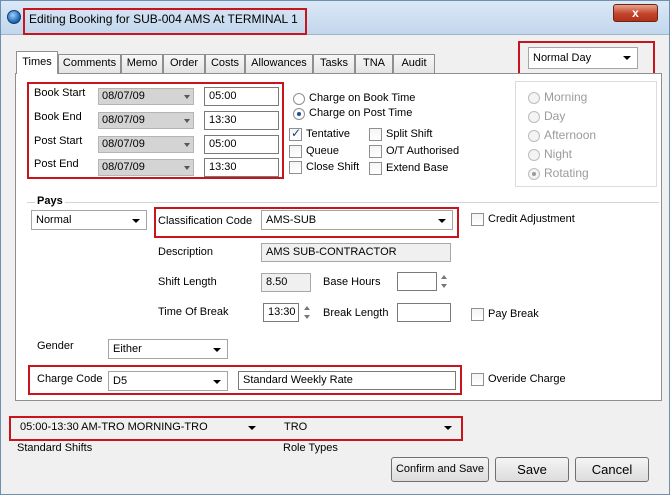 The width and height of the screenshot is (670, 495). What do you see at coordinates (60, 93) in the screenshot?
I see `book-start-label: Book Start` at bounding box center [60, 93].